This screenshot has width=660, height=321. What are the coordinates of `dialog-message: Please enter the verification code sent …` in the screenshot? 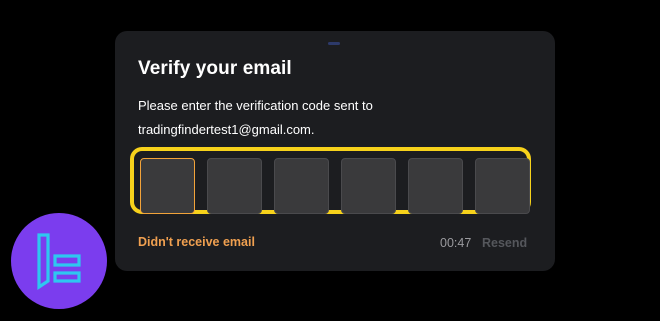 It's located at (328, 118).